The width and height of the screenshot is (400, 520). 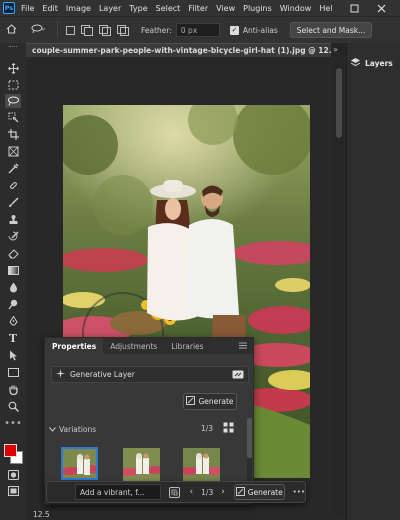 I want to click on add-selection-icon, so click(x=87, y=30).